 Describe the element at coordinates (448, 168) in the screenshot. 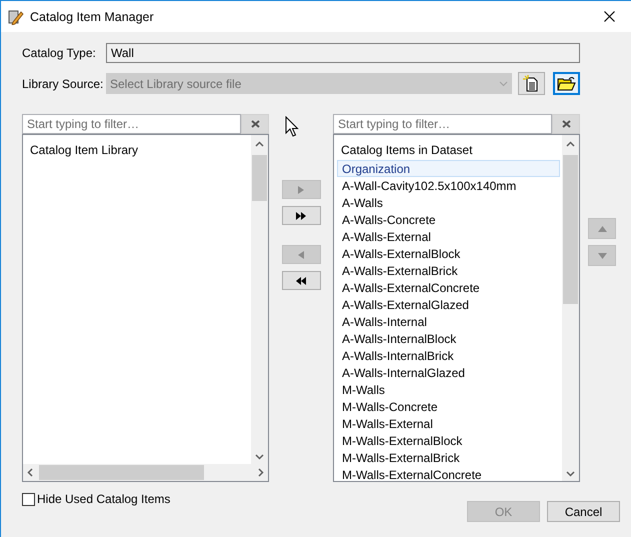

I see `list-item: Organization` at that location.